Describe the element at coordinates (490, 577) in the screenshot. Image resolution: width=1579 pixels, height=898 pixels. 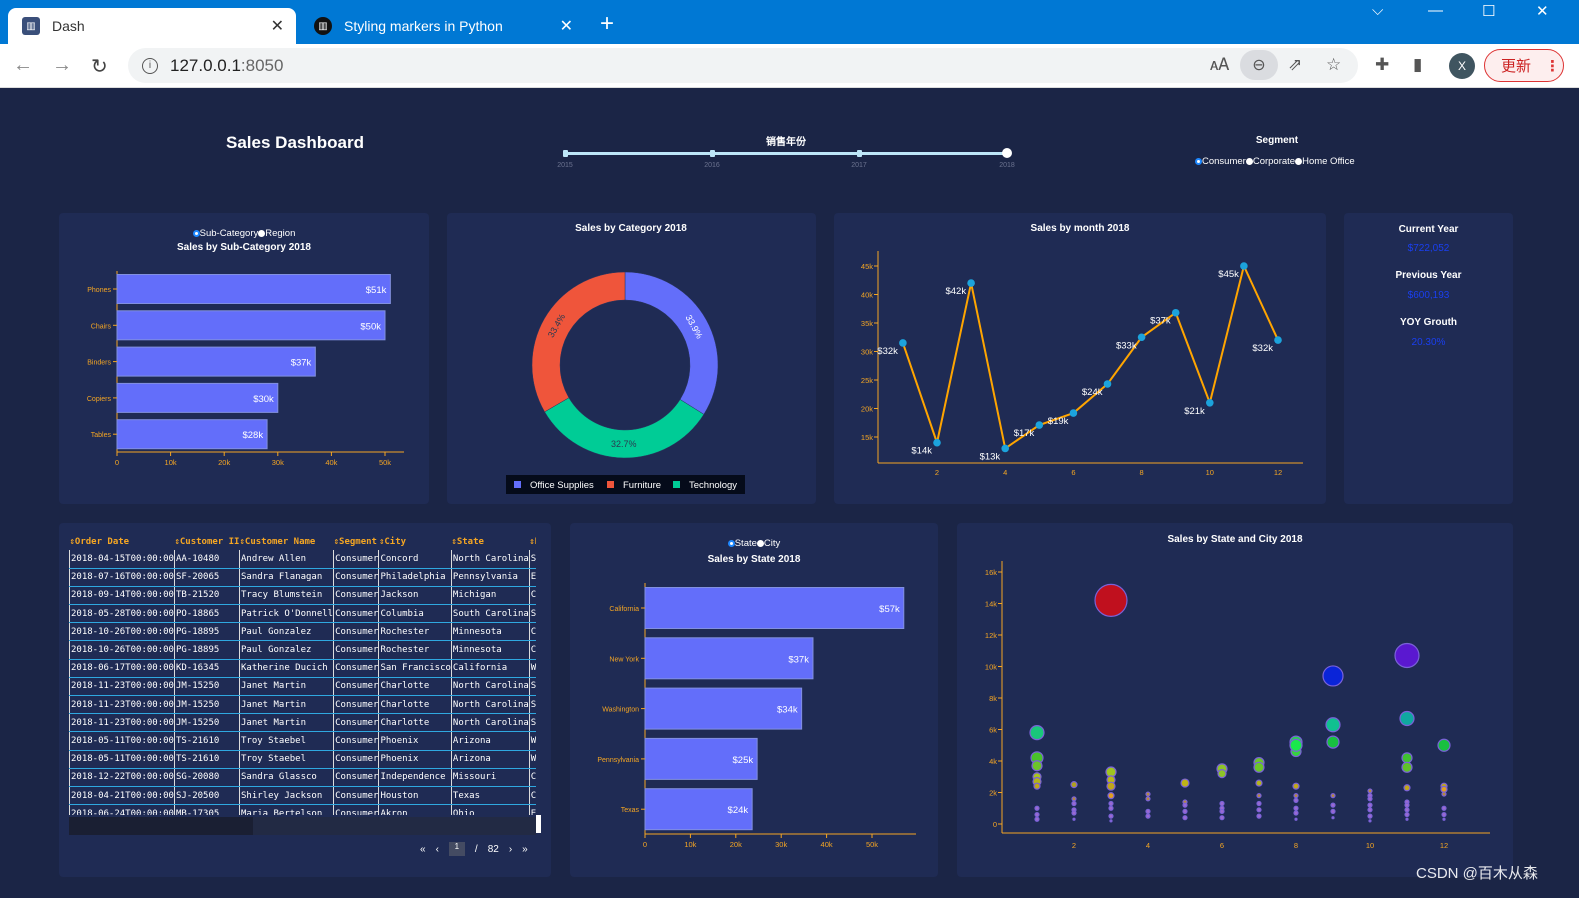
I see `table-cell: Pennsylvania` at that location.